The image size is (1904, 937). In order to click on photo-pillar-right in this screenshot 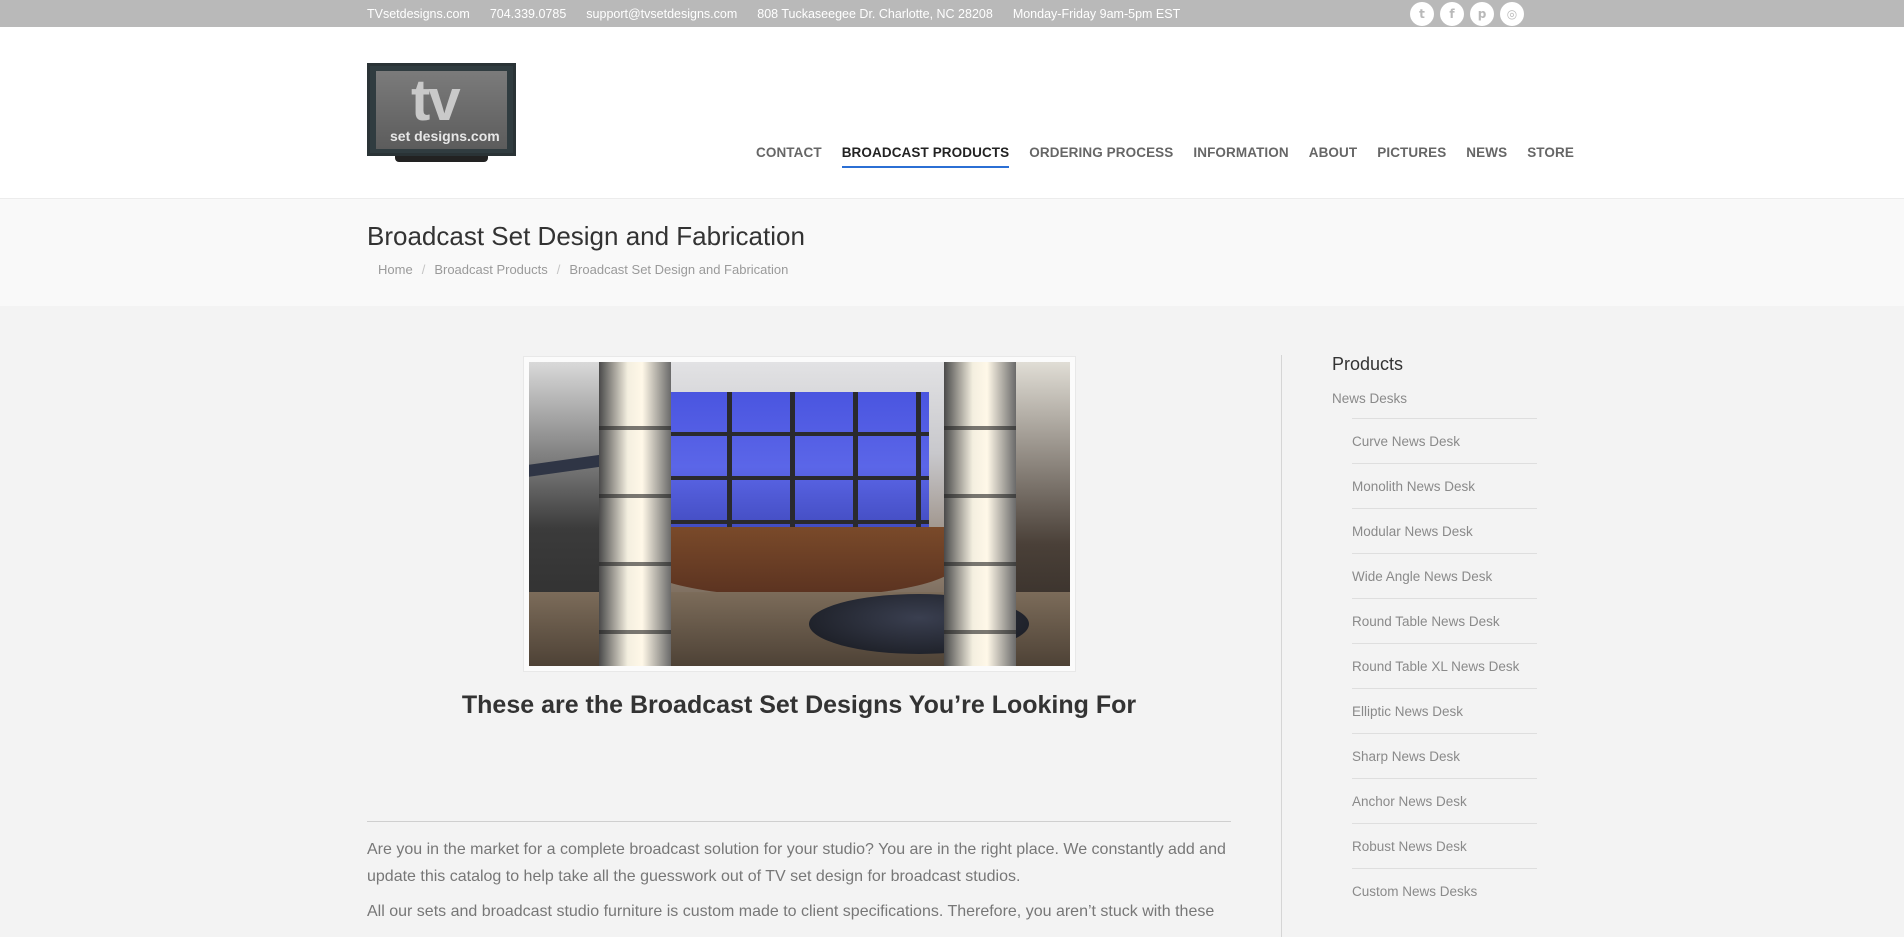, I will do `click(980, 514)`.